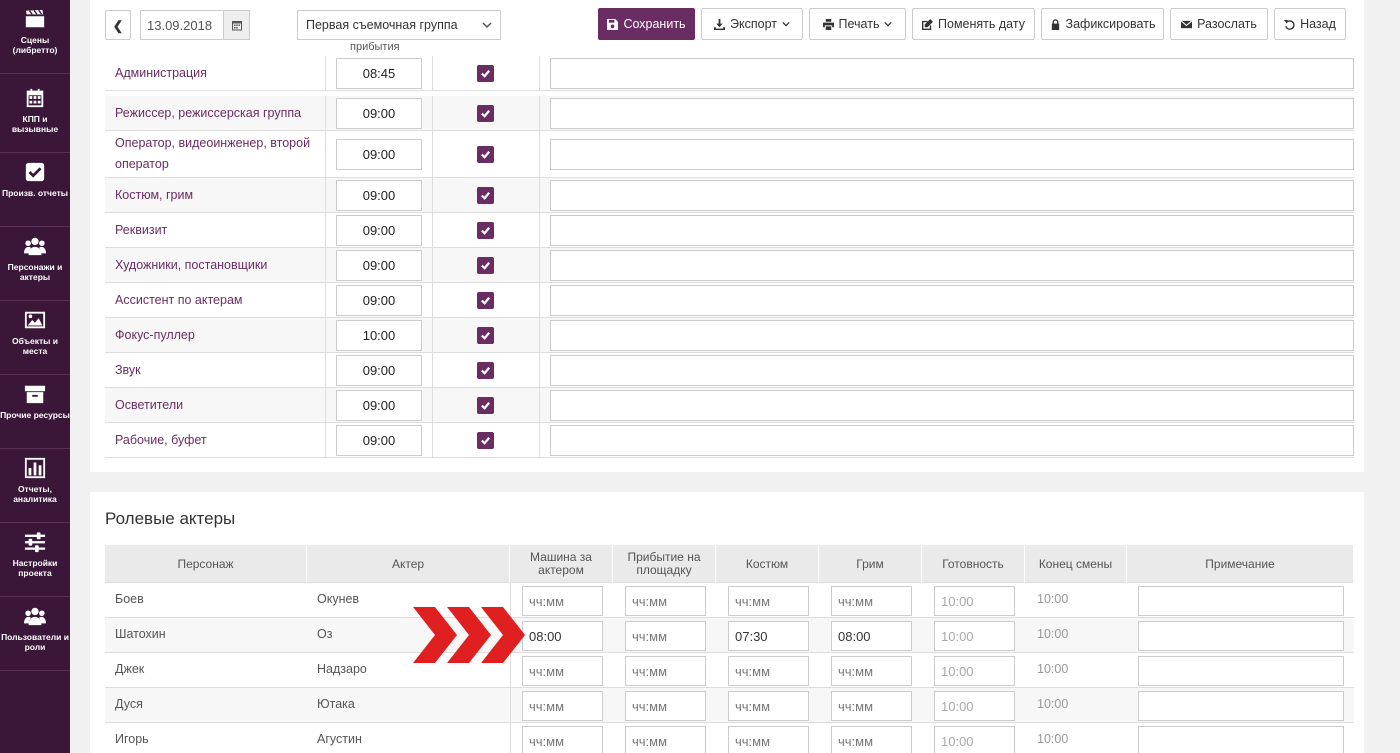 This screenshot has height=753, width=1400. Describe the element at coordinates (128, 370) in the screenshot. I see `department-name: Звук` at that location.